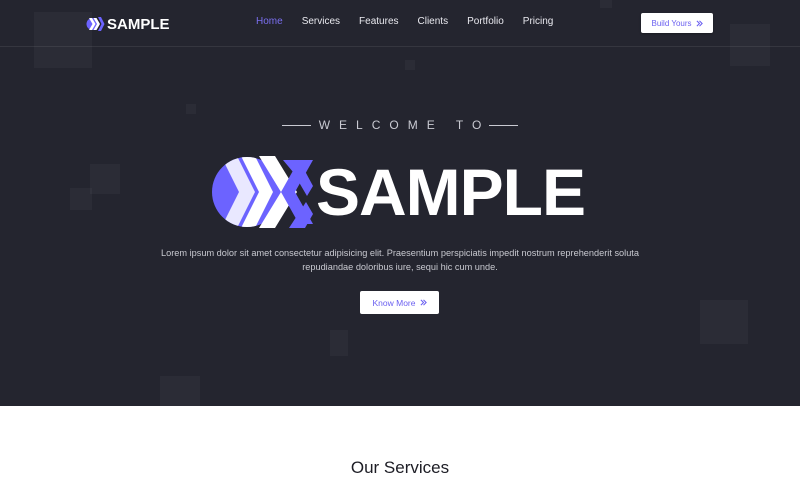  I want to click on build-yours-label: Build Yours, so click(671, 23).